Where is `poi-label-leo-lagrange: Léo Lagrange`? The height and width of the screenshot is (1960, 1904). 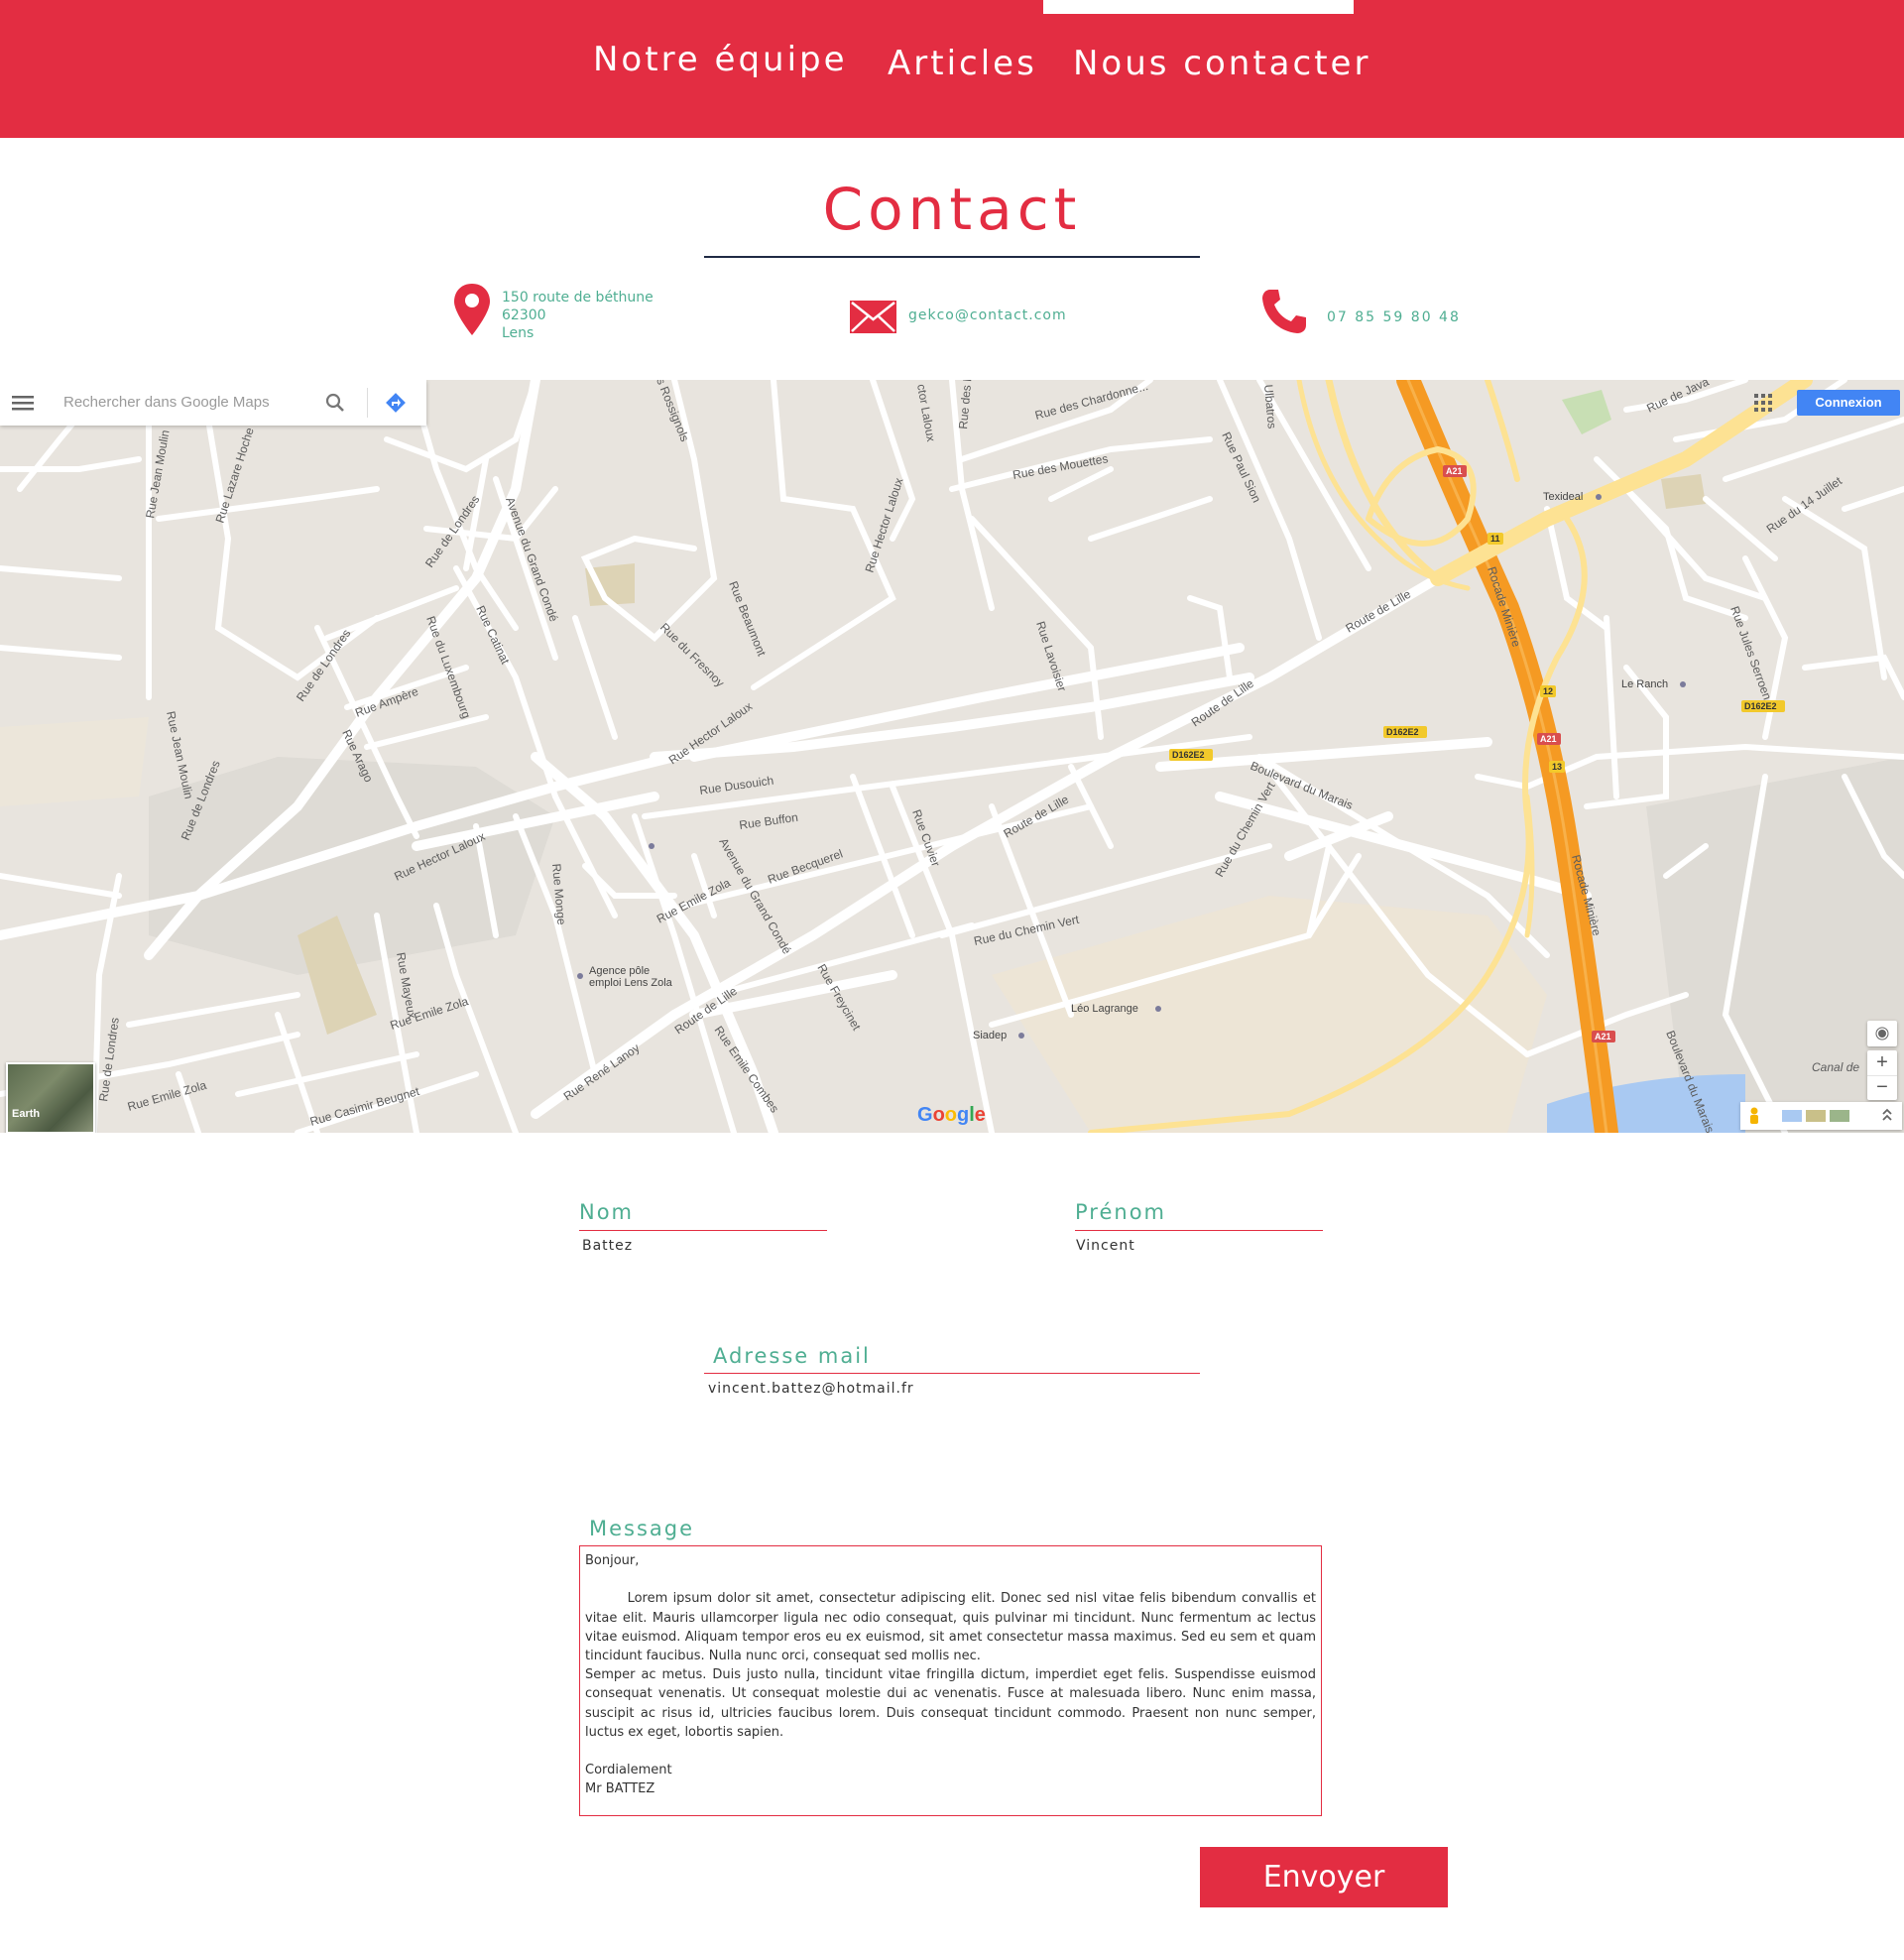 poi-label-leo-lagrange: Léo Lagrange is located at coordinates (1104, 1009).